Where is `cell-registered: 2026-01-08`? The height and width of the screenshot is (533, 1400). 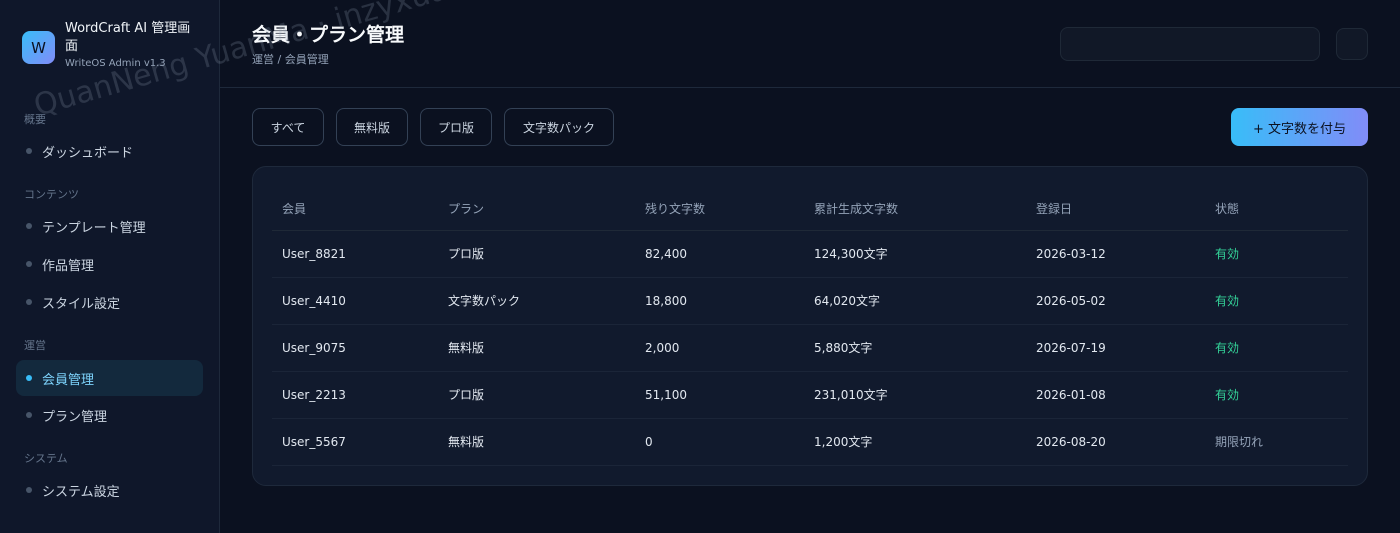
cell-registered: 2026-01-08 is located at coordinates (1115, 395).